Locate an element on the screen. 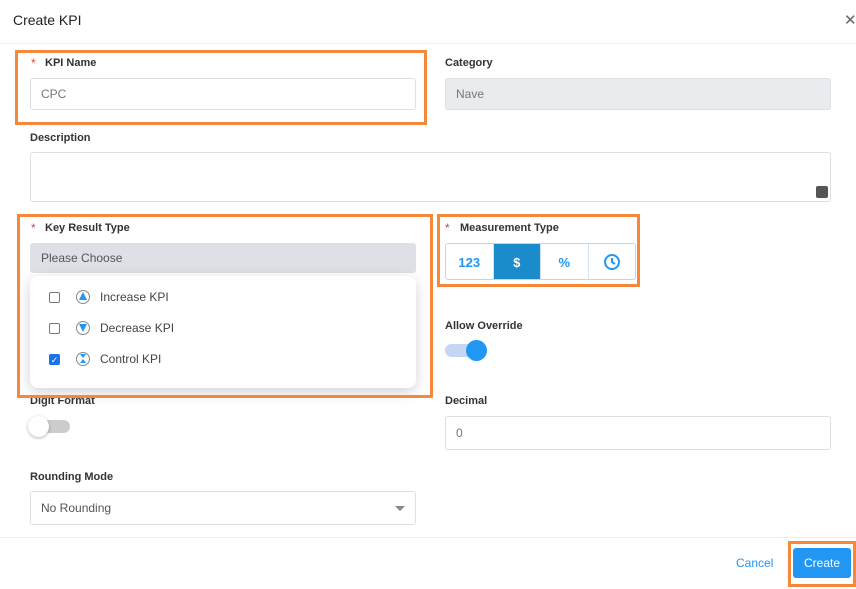  option-increase-kpi: Increase KPI is located at coordinates (223, 297).